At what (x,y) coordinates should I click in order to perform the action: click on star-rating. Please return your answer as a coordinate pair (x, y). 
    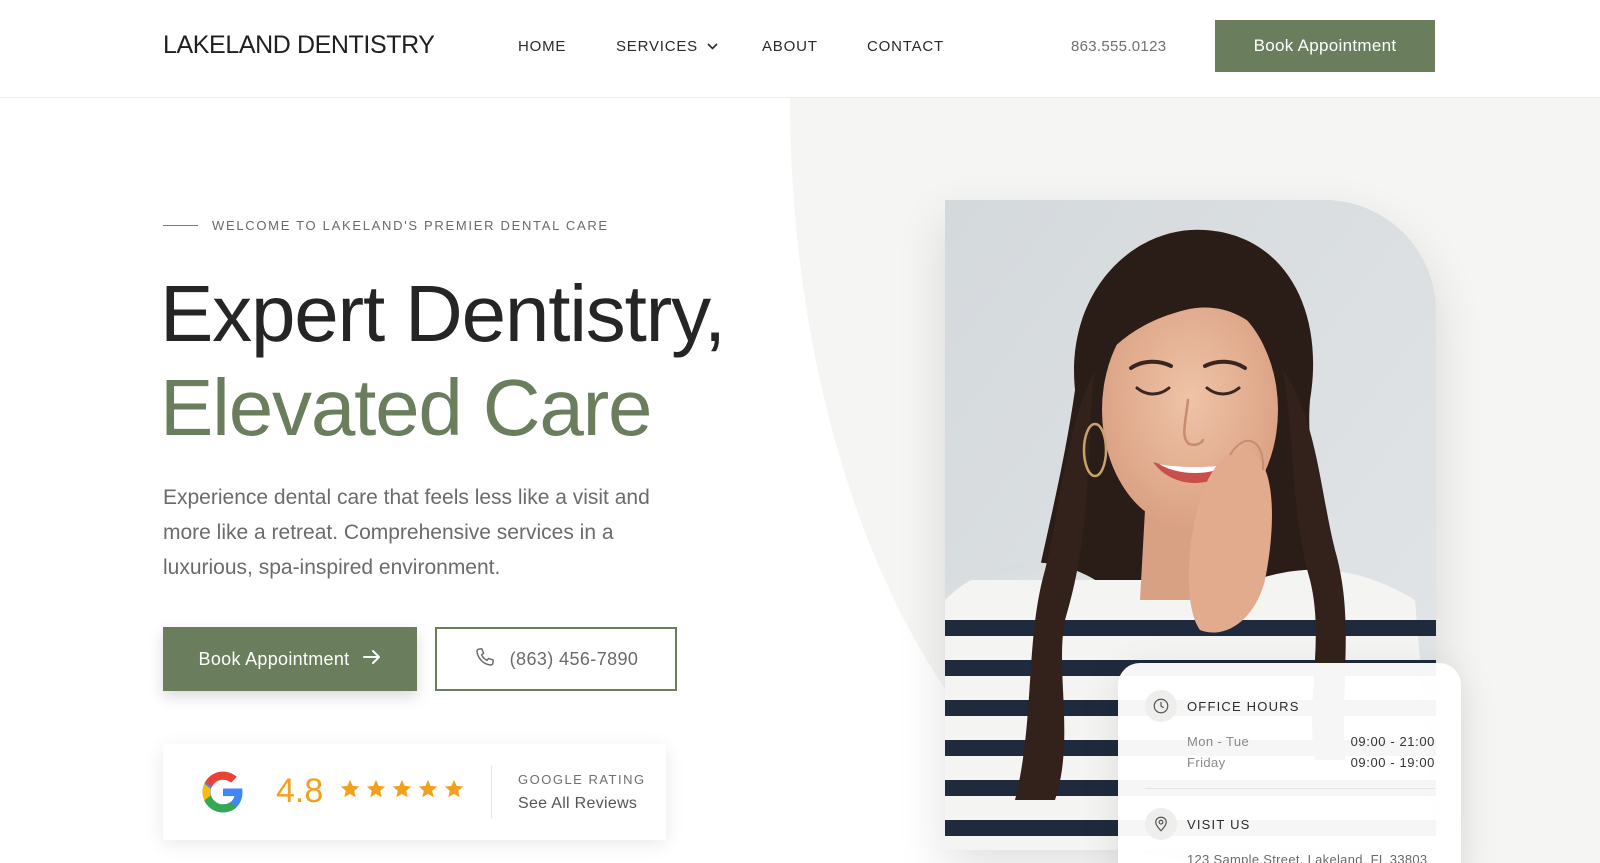
    Looking at the image, I should click on (402, 789).